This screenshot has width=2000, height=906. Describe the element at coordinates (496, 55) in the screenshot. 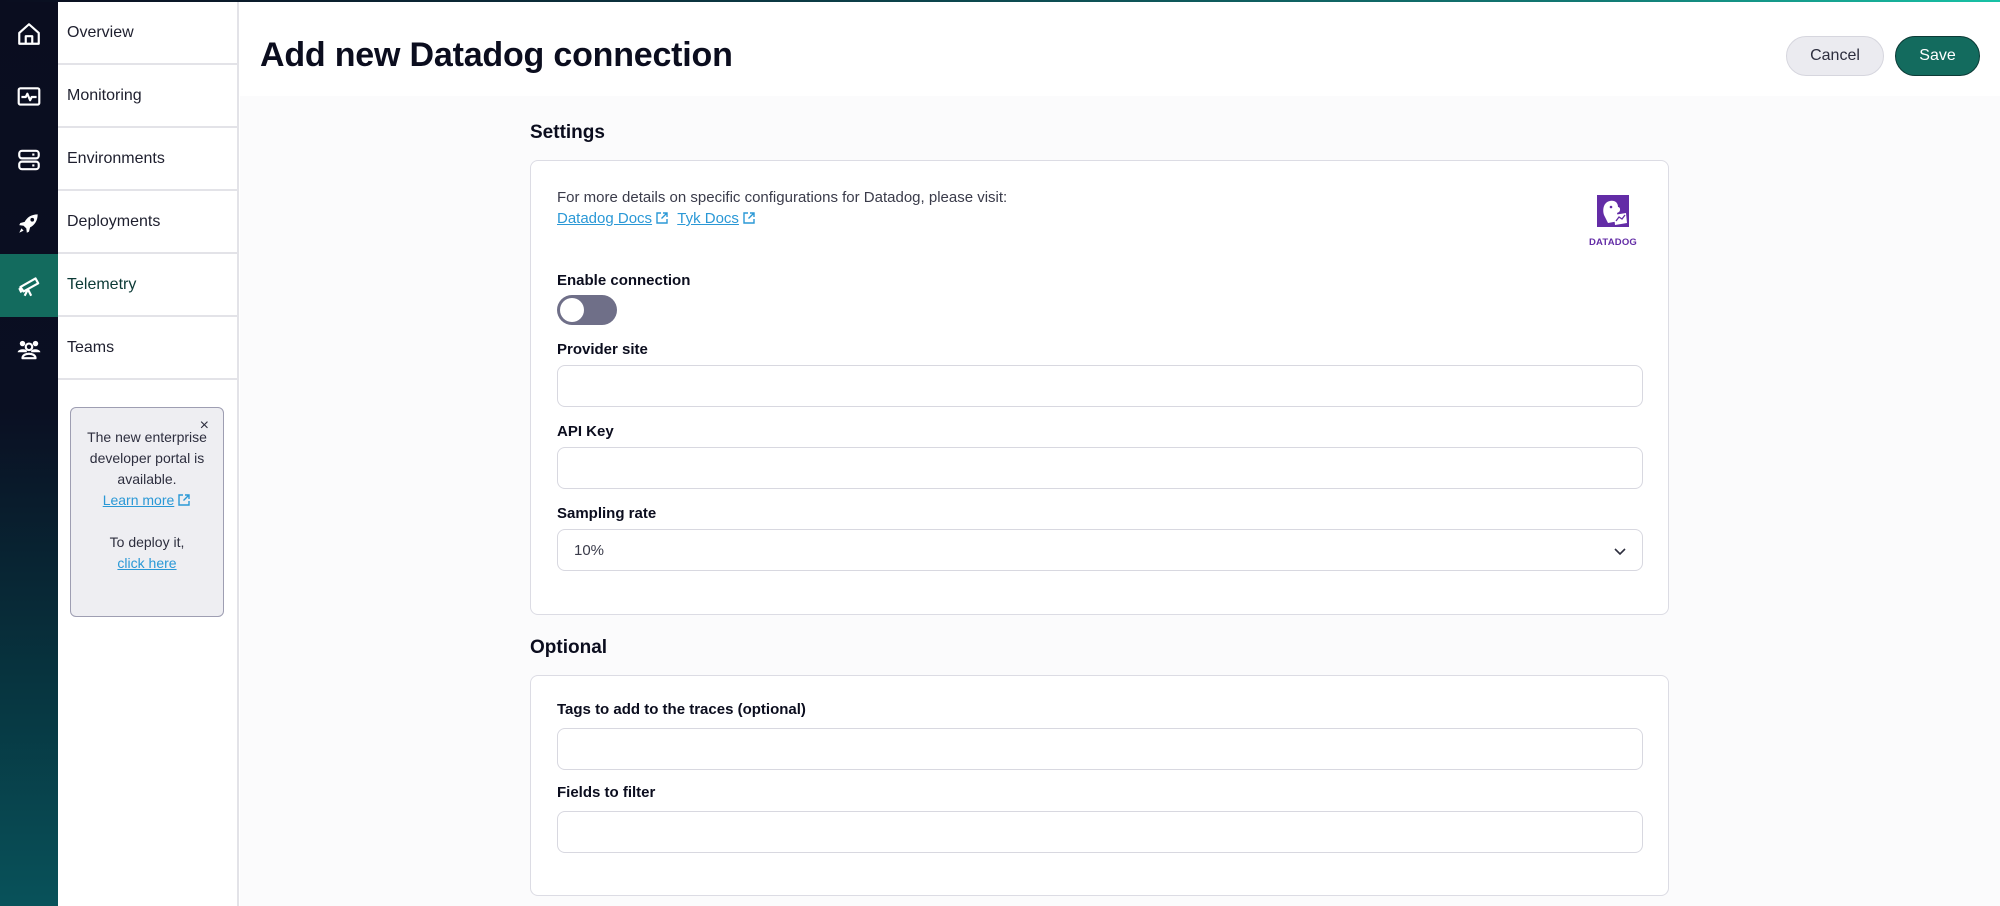

I see `page-title: Add new Datadog connection` at that location.